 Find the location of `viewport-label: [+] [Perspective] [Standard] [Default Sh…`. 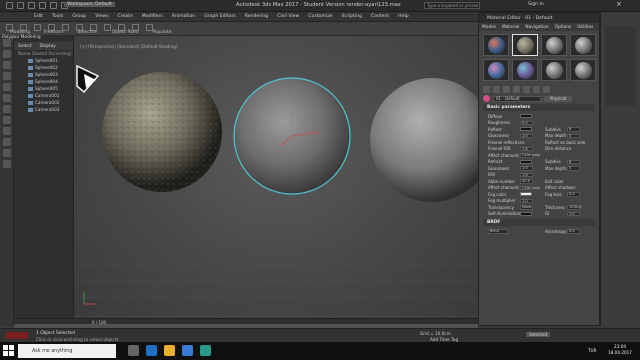

viewport-label: [+] [Perspective] [Standard] [Default Sh… is located at coordinates (129, 46).